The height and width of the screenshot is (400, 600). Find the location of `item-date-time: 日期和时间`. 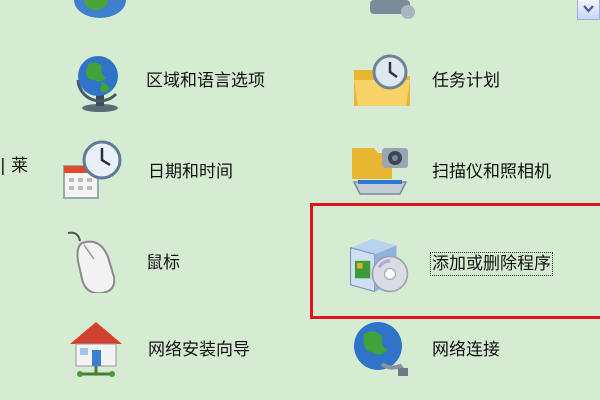

item-date-time: 日期和时间 is located at coordinates (175, 173).